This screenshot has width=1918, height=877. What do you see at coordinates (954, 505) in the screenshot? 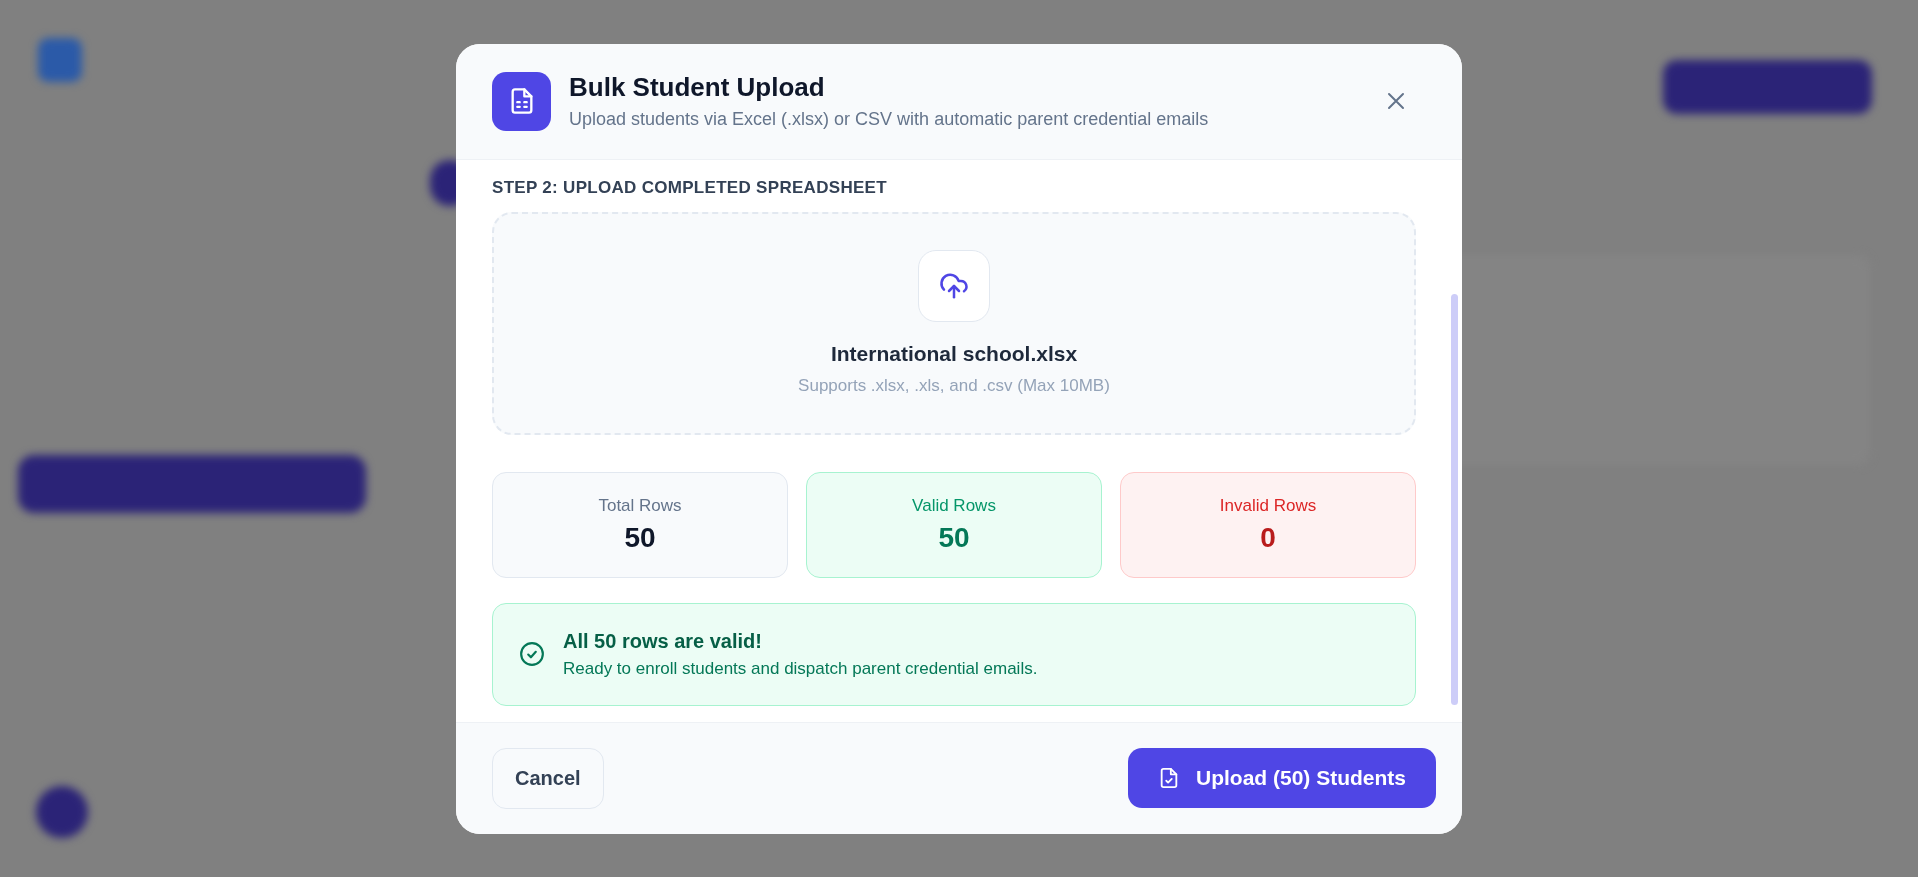
I see `stat-label: Valid Rows` at bounding box center [954, 505].